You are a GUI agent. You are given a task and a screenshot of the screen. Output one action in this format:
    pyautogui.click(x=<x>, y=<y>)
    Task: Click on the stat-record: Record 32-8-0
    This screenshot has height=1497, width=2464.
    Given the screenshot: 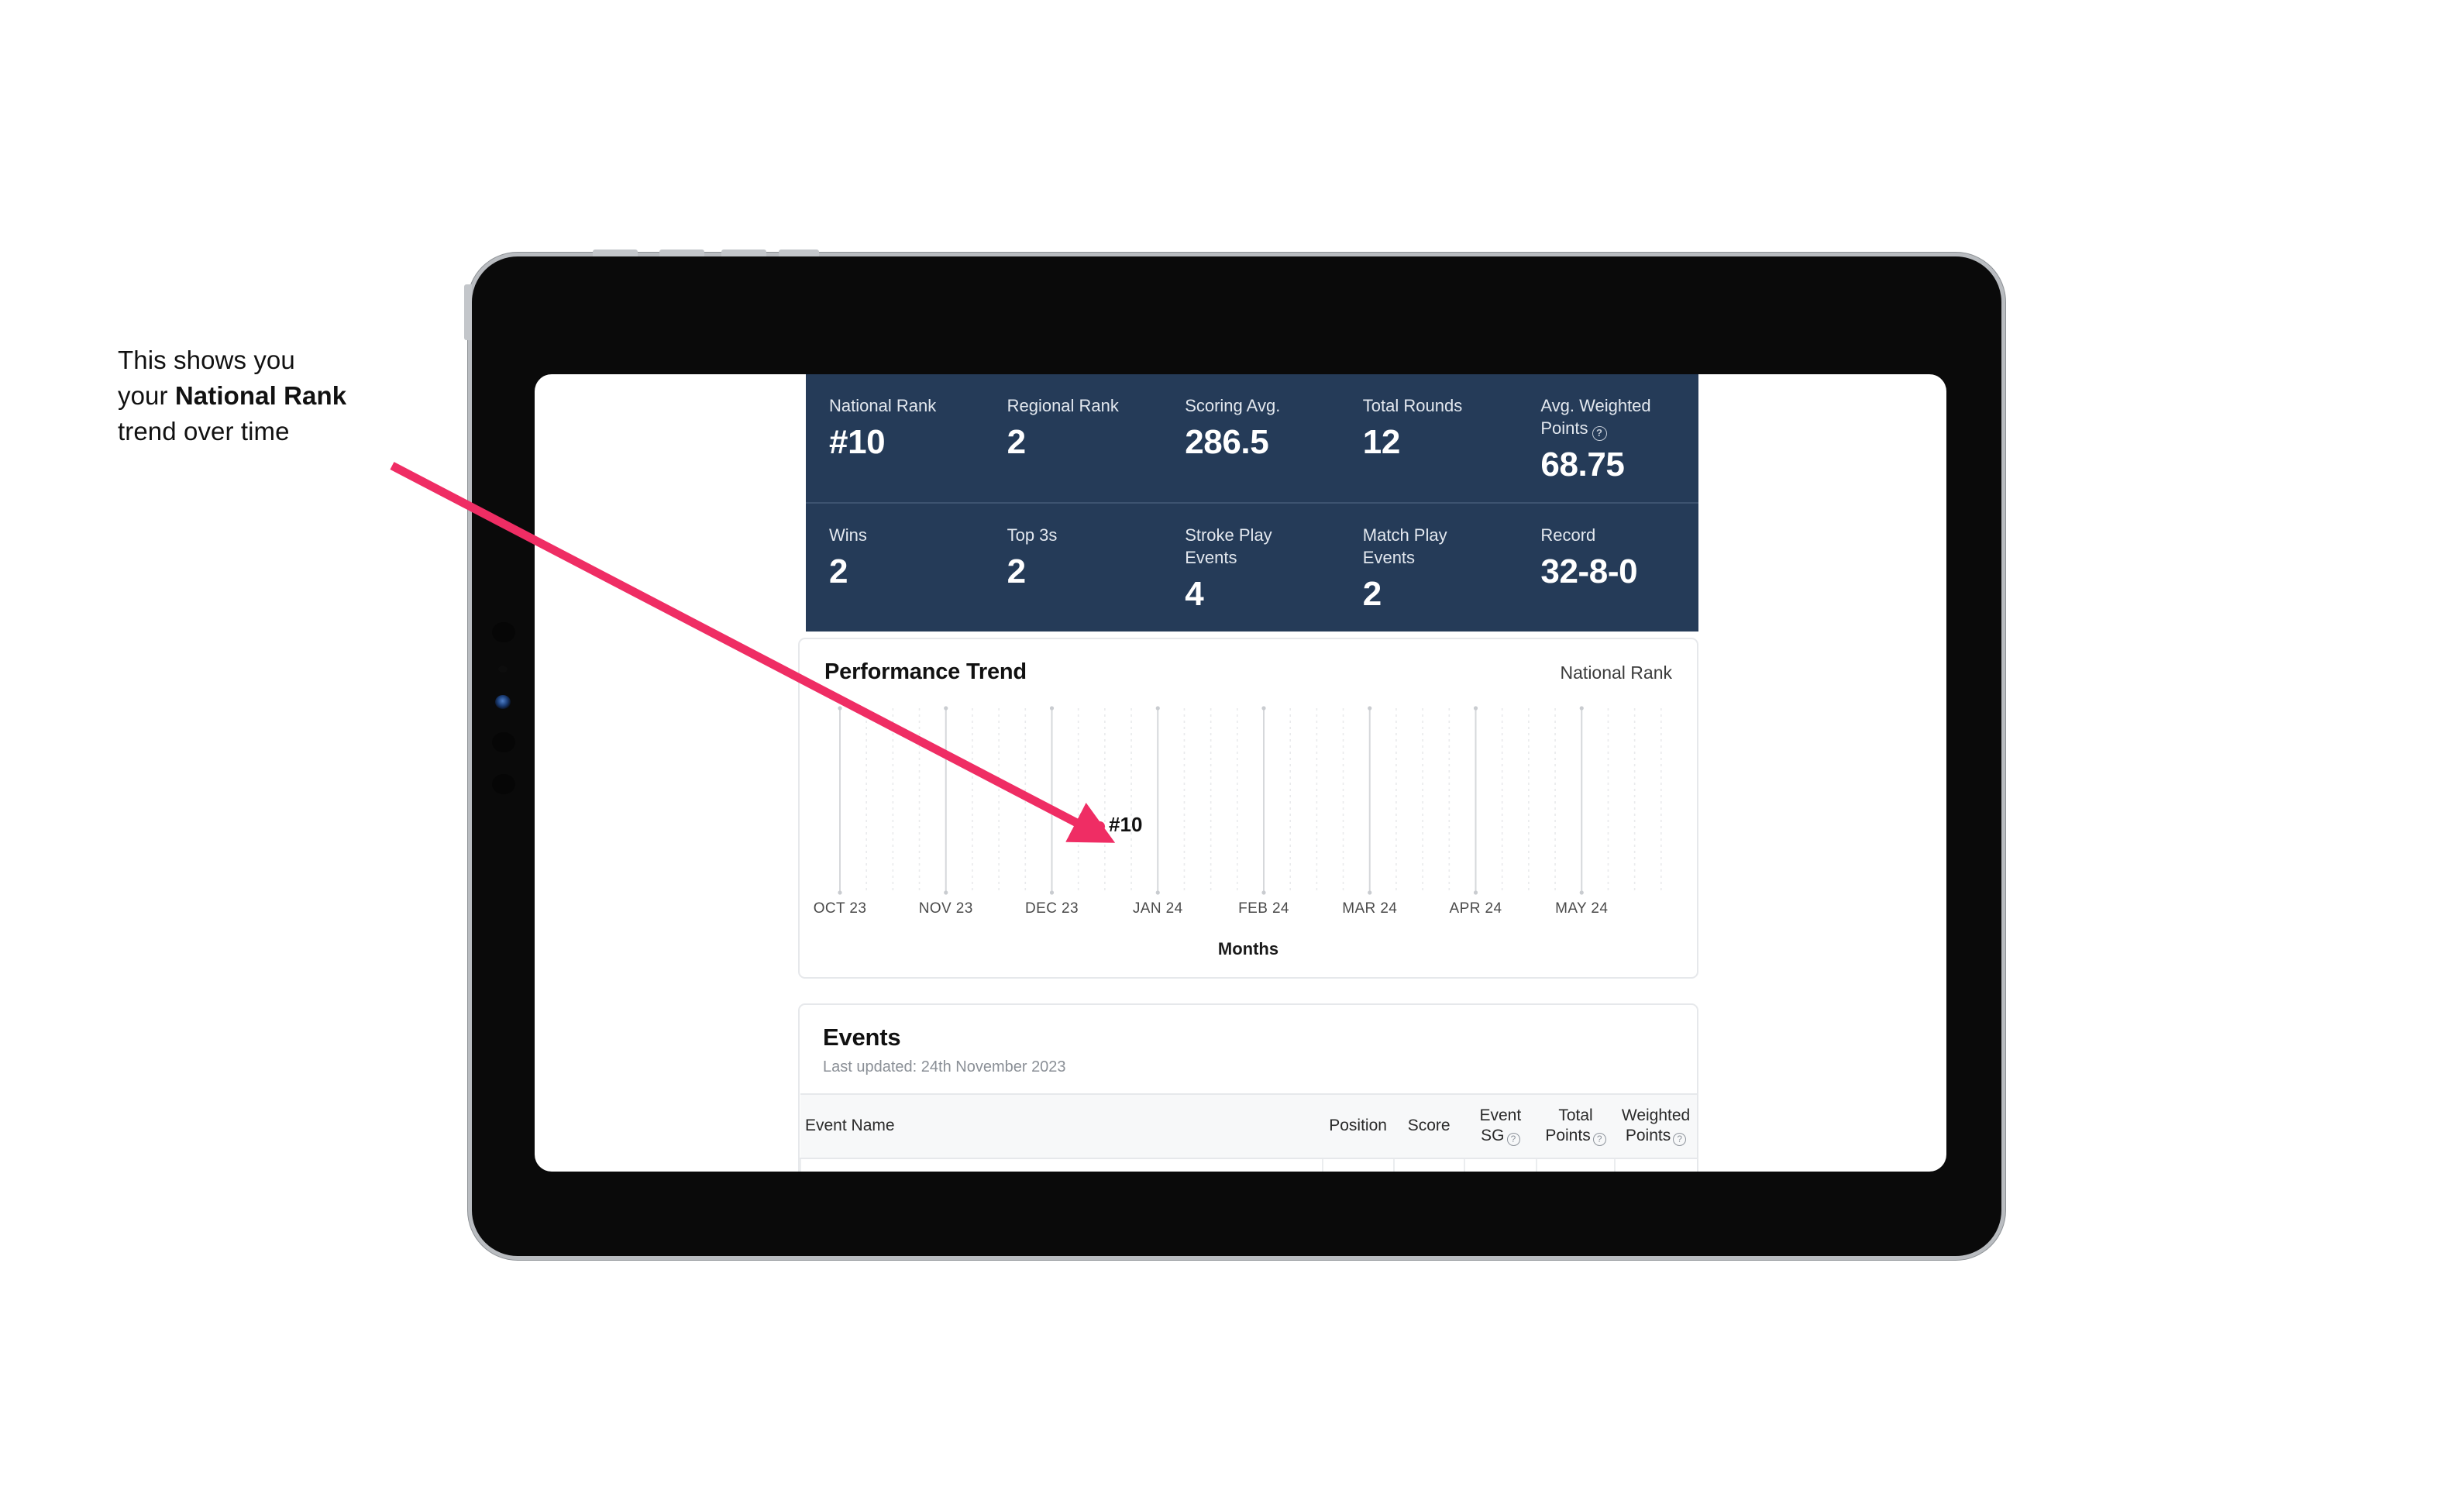 What is the action you would take?
    pyautogui.click(x=1609, y=567)
    